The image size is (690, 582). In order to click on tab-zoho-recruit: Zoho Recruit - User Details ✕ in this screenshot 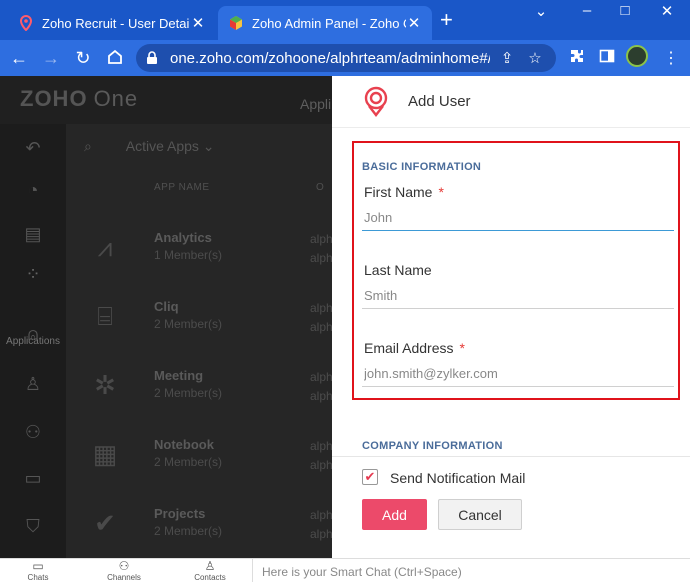, I will do `click(112, 23)`.